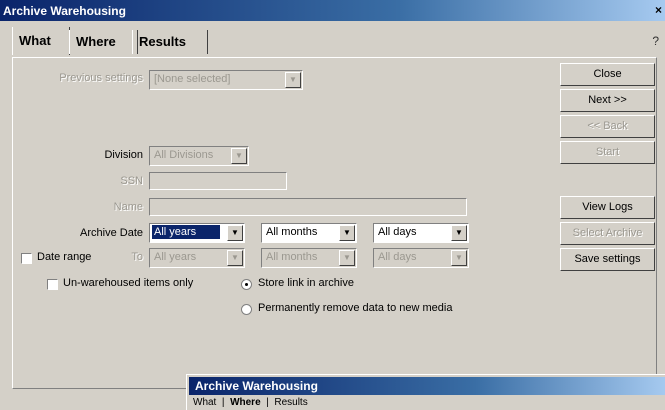  I want to click on to-day-value: All days, so click(397, 257).